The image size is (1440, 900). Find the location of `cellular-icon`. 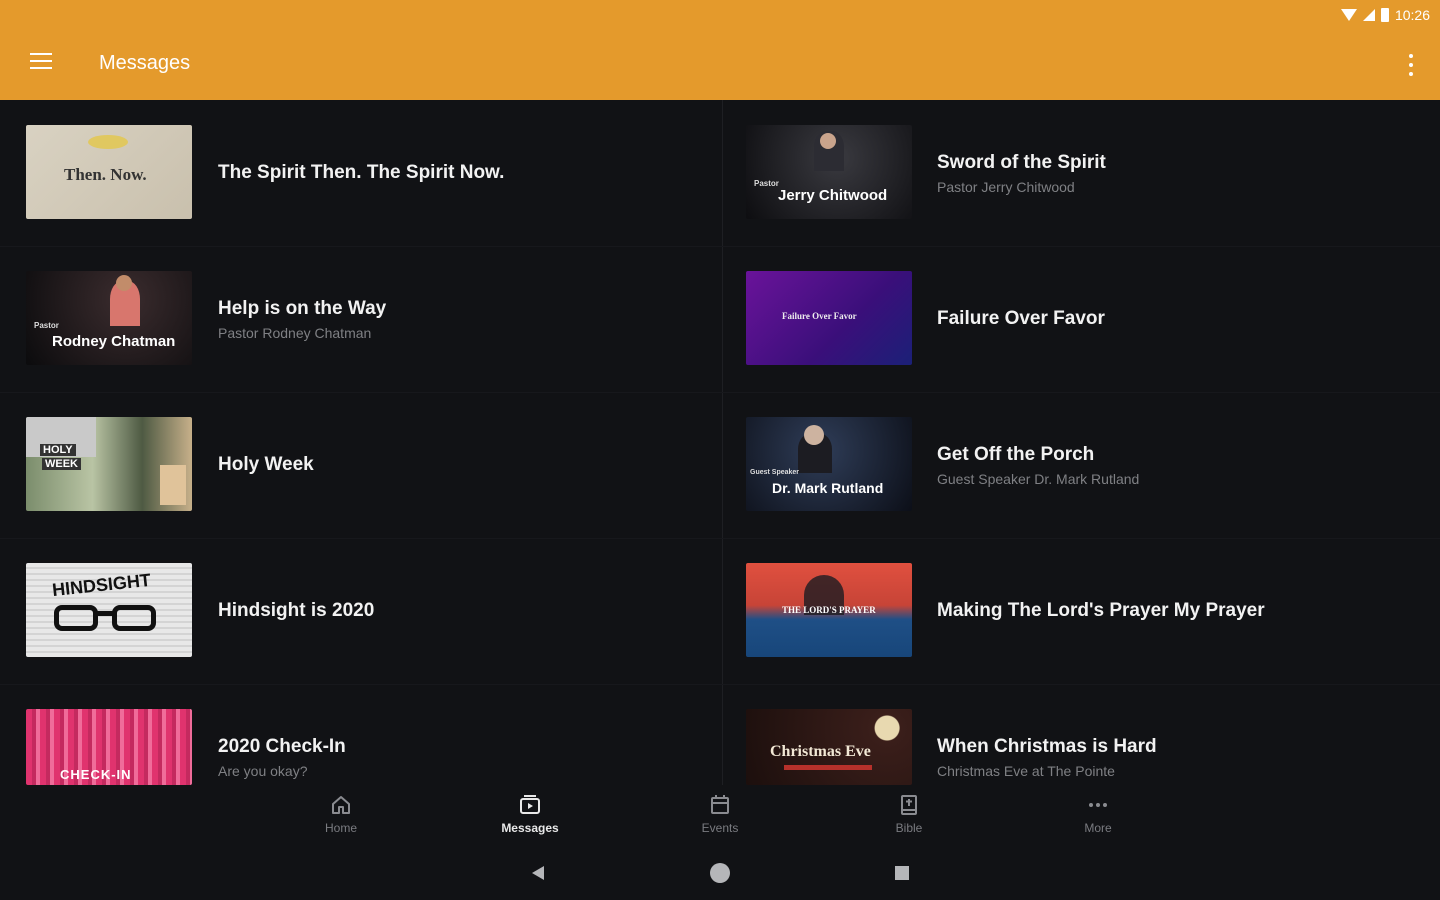

cellular-icon is located at coordinates (1368, 15).